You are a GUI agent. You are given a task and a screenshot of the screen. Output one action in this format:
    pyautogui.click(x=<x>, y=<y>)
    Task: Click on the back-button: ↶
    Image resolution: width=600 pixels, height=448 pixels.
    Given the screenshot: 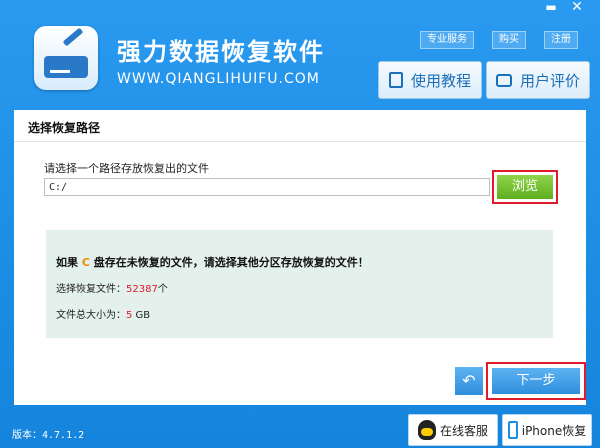 What is the action you would take?
    pyautogui.click(x=469, y=381)
    